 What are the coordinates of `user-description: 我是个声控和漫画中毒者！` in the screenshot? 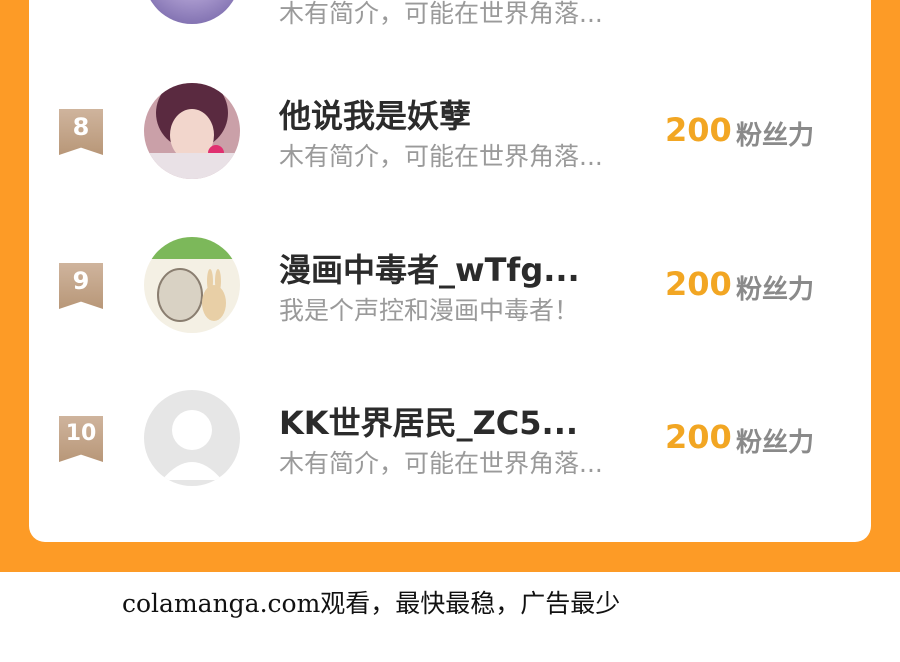 It's located at (429, 310).